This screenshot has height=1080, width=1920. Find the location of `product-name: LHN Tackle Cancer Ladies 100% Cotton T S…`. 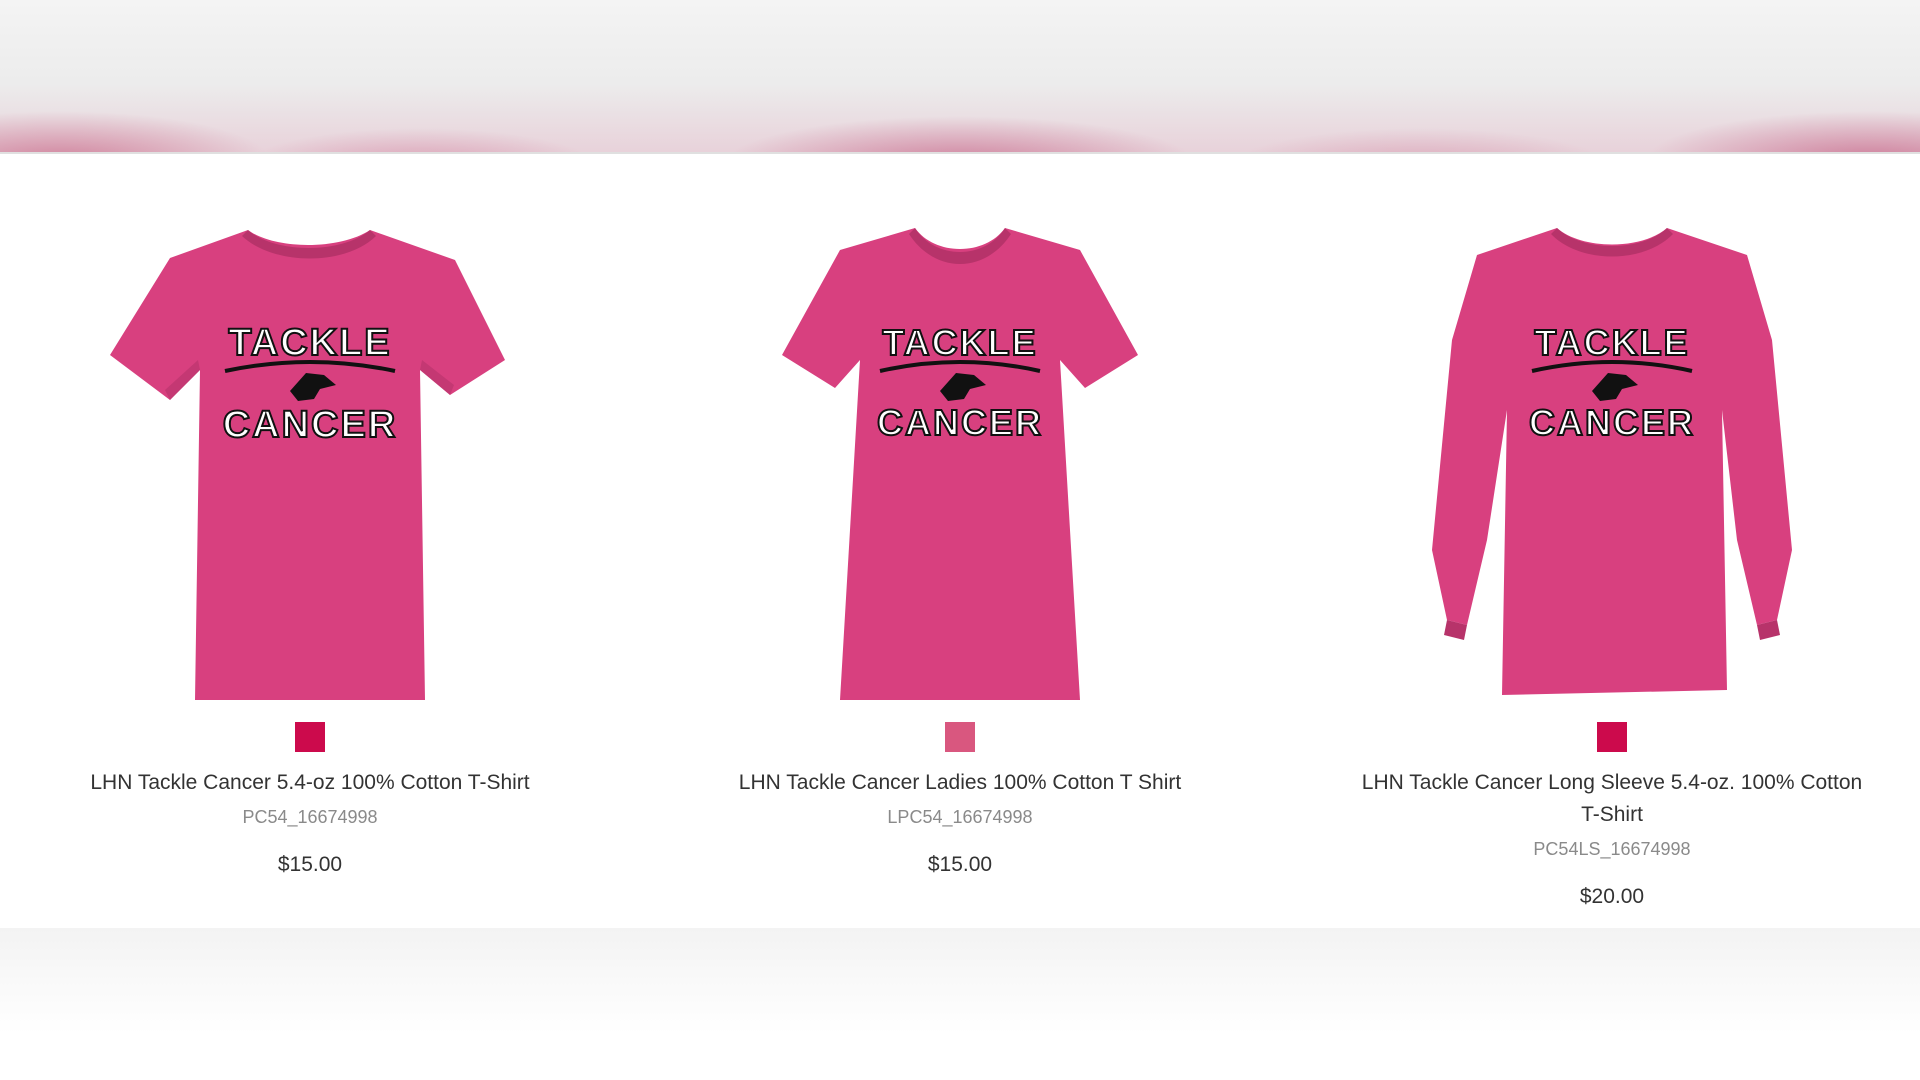

product-name: LHN Tackle Cancer Ladies 100% Cotton T S… is located at coordinates (960, 783).